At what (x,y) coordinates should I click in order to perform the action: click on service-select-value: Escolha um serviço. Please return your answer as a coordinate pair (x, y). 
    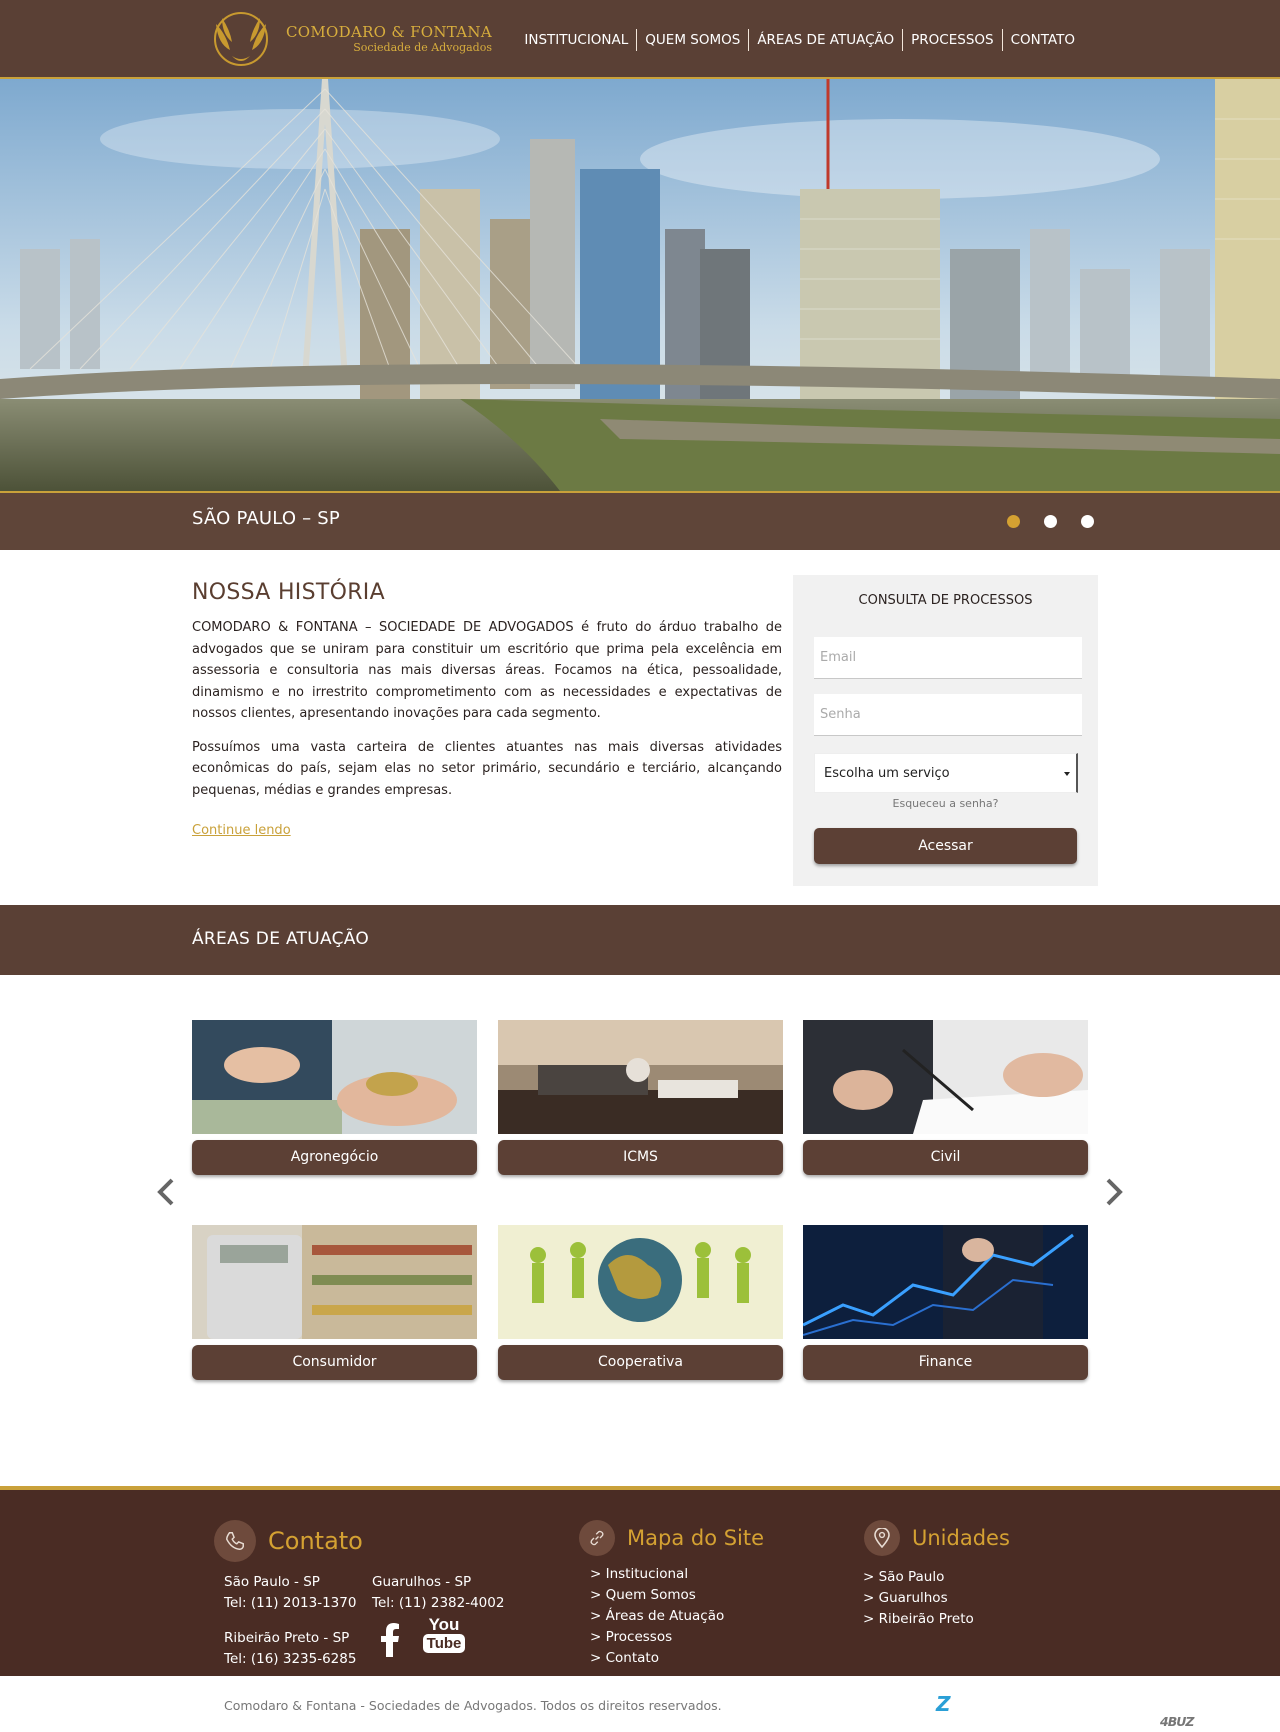
    Looking at the image, I should click on (887, 773).